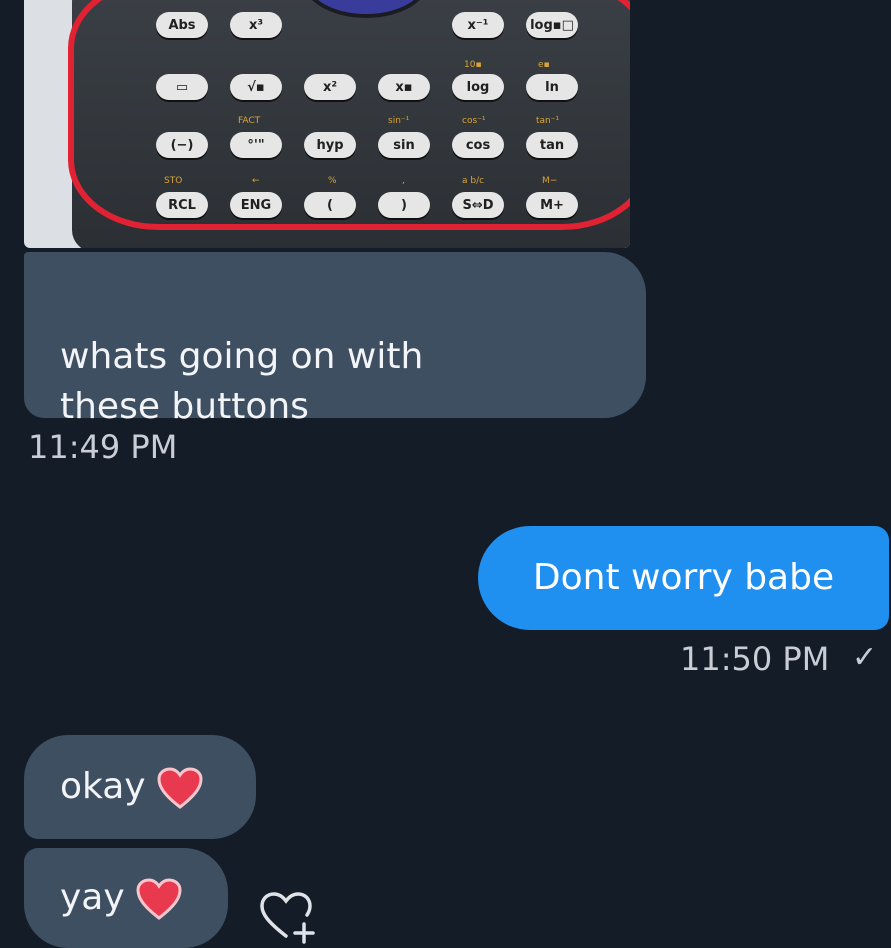 The image size is (891, 948). I want to click on message-text: Dont worry babe, so click(683, 577).